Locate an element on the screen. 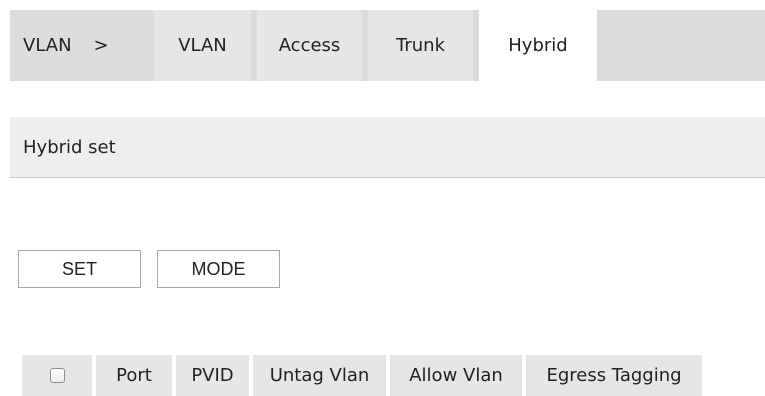 The image size is (765, 396). column-header-port: Port is located at coordinates (134, 375).